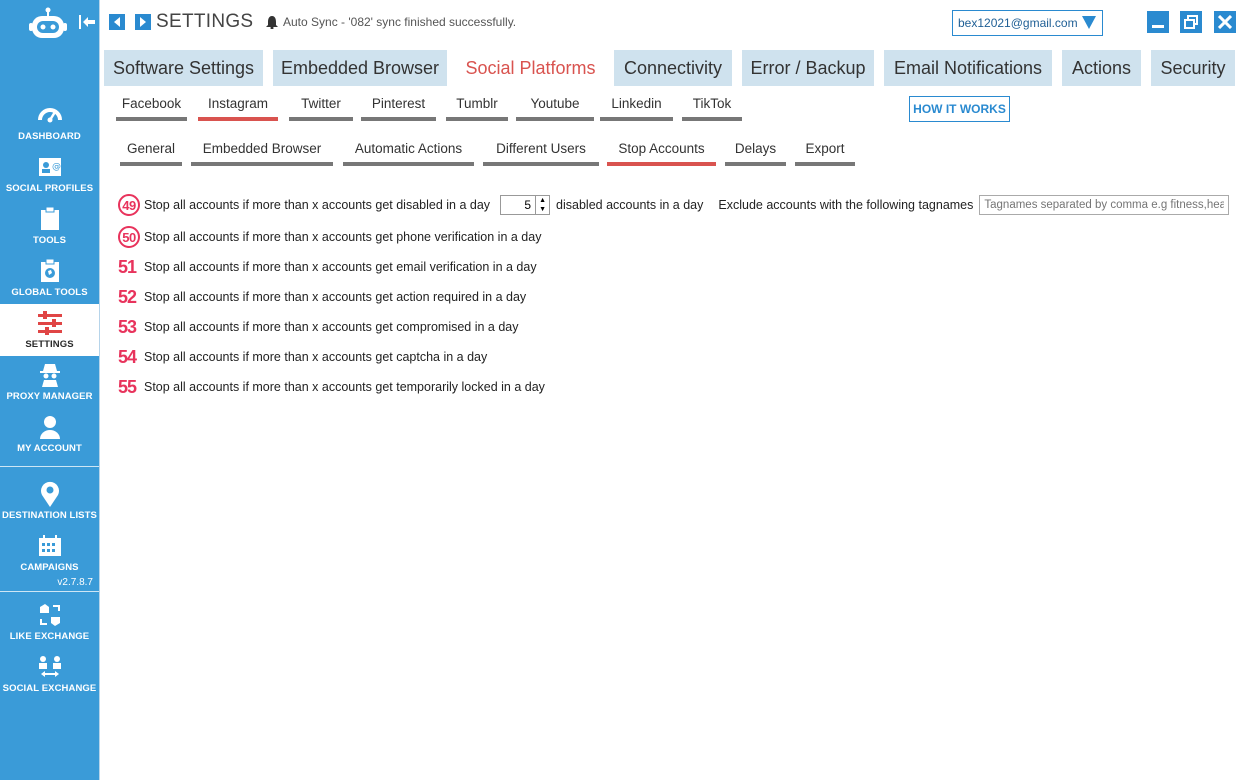 The height and width of the screenshot is (780, 1252). What do you see at coordinates (75, 582) in the screenshot?
I see `version-label: v2.7.8.7` at bounding box center [75, 582].